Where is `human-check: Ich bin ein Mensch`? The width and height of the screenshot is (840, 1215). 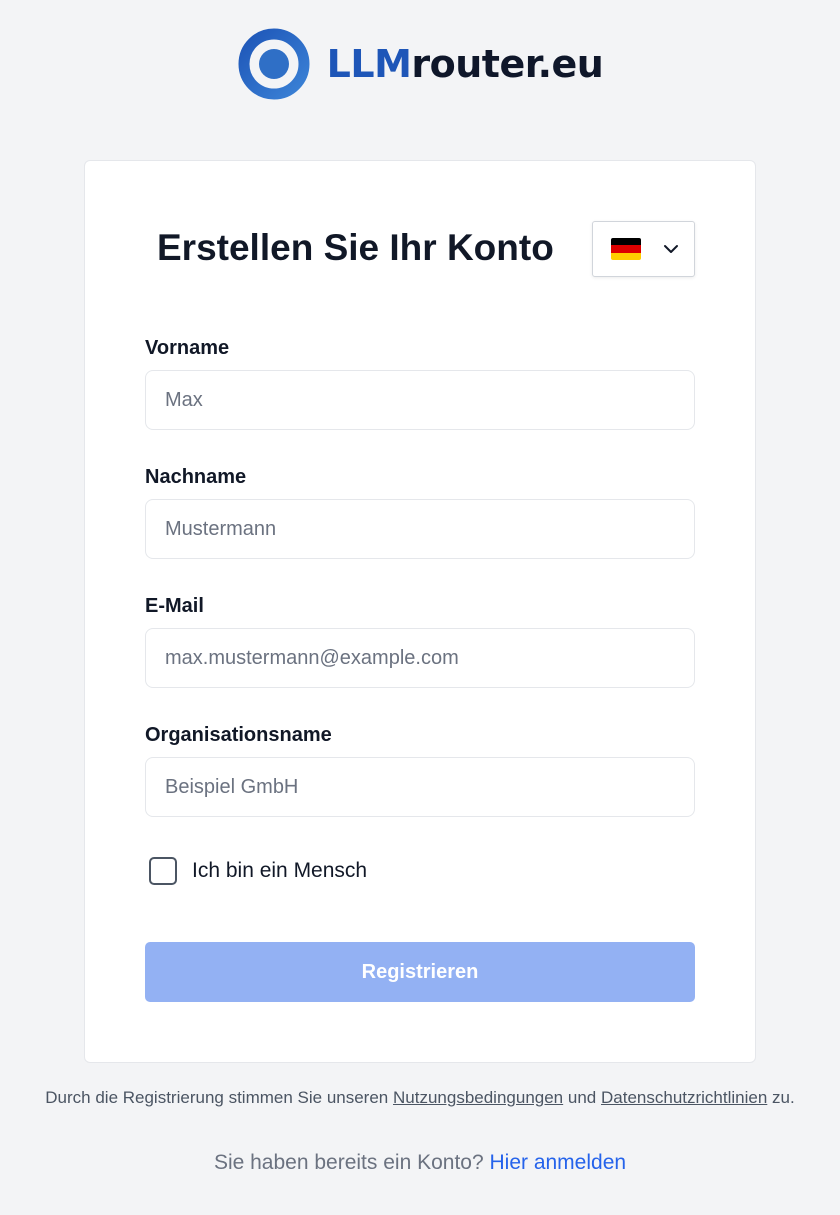
human-check: Ich bin ein Mensch is located at coordinates (258, 871).